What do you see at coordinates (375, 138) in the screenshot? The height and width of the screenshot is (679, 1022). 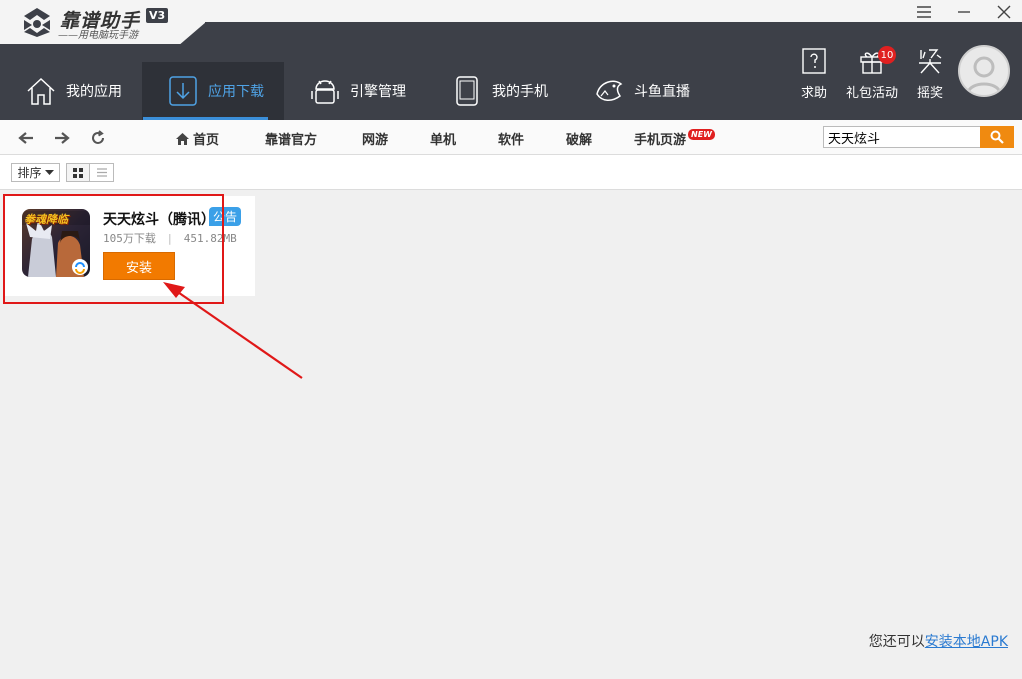 I see `cat-online: 网游` at bounding box center [375, 138].